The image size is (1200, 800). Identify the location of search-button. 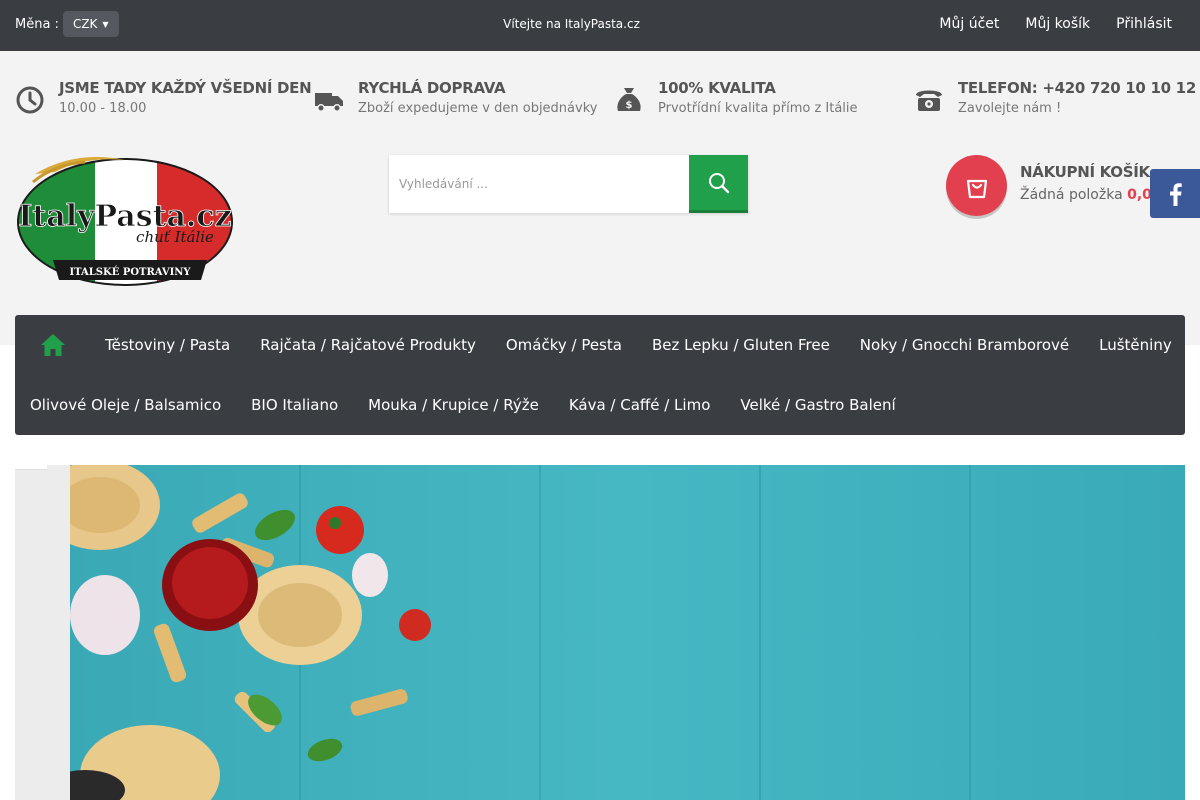
(718, 184).